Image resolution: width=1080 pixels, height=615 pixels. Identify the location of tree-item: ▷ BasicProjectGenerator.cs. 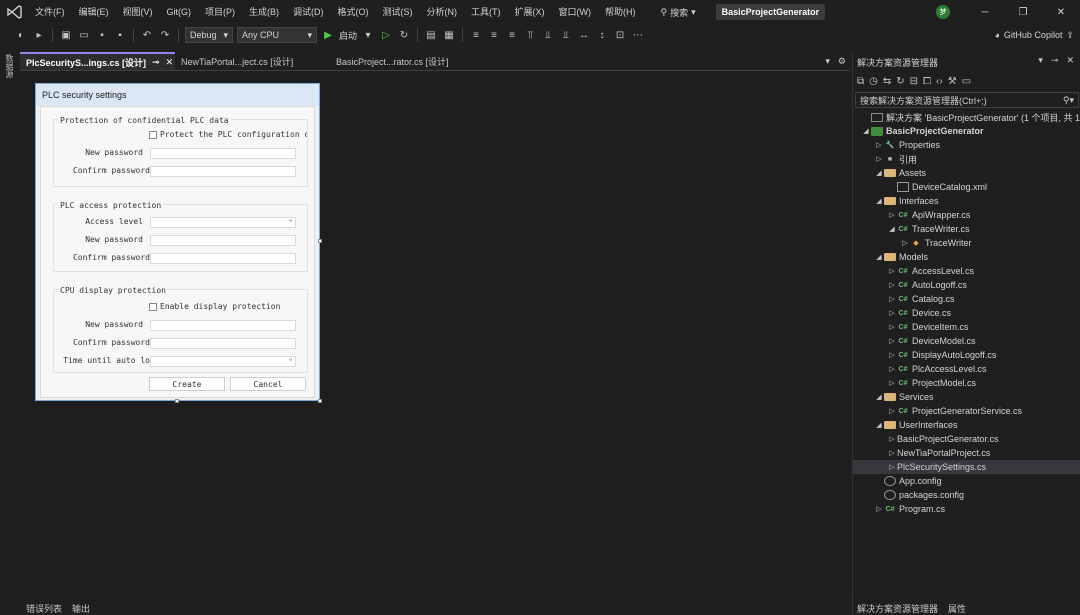
(966, 439).